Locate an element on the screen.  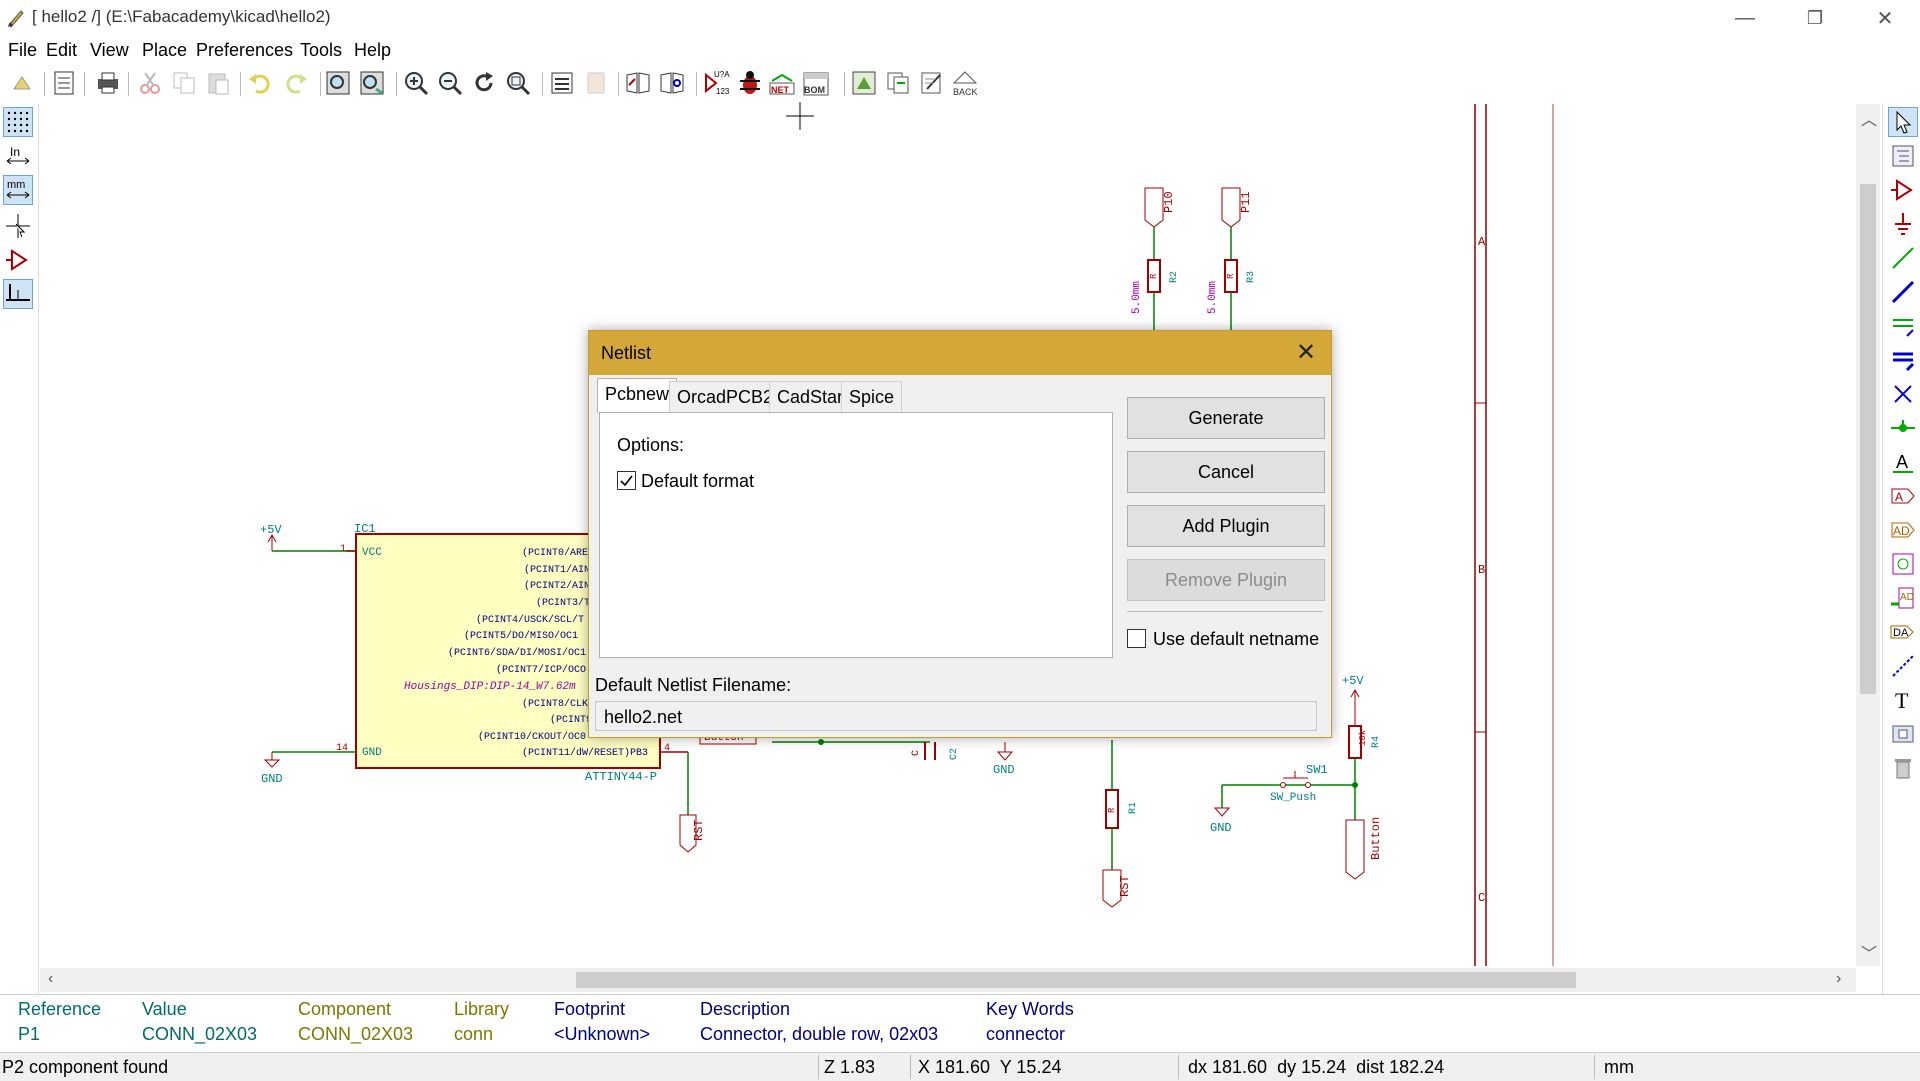
netlist-filename-field: hello2.net is located at coordinates (956, 716).